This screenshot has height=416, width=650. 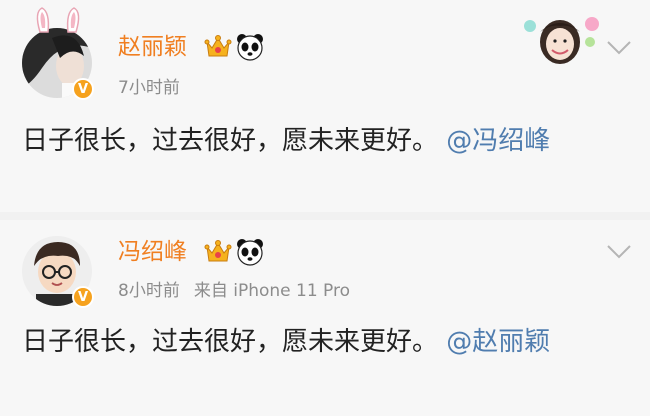 What do you see at coordinates (498, 342) in the screenshot?
I see `mention-link: @赵丽颖` at bounding box center [498, 342].